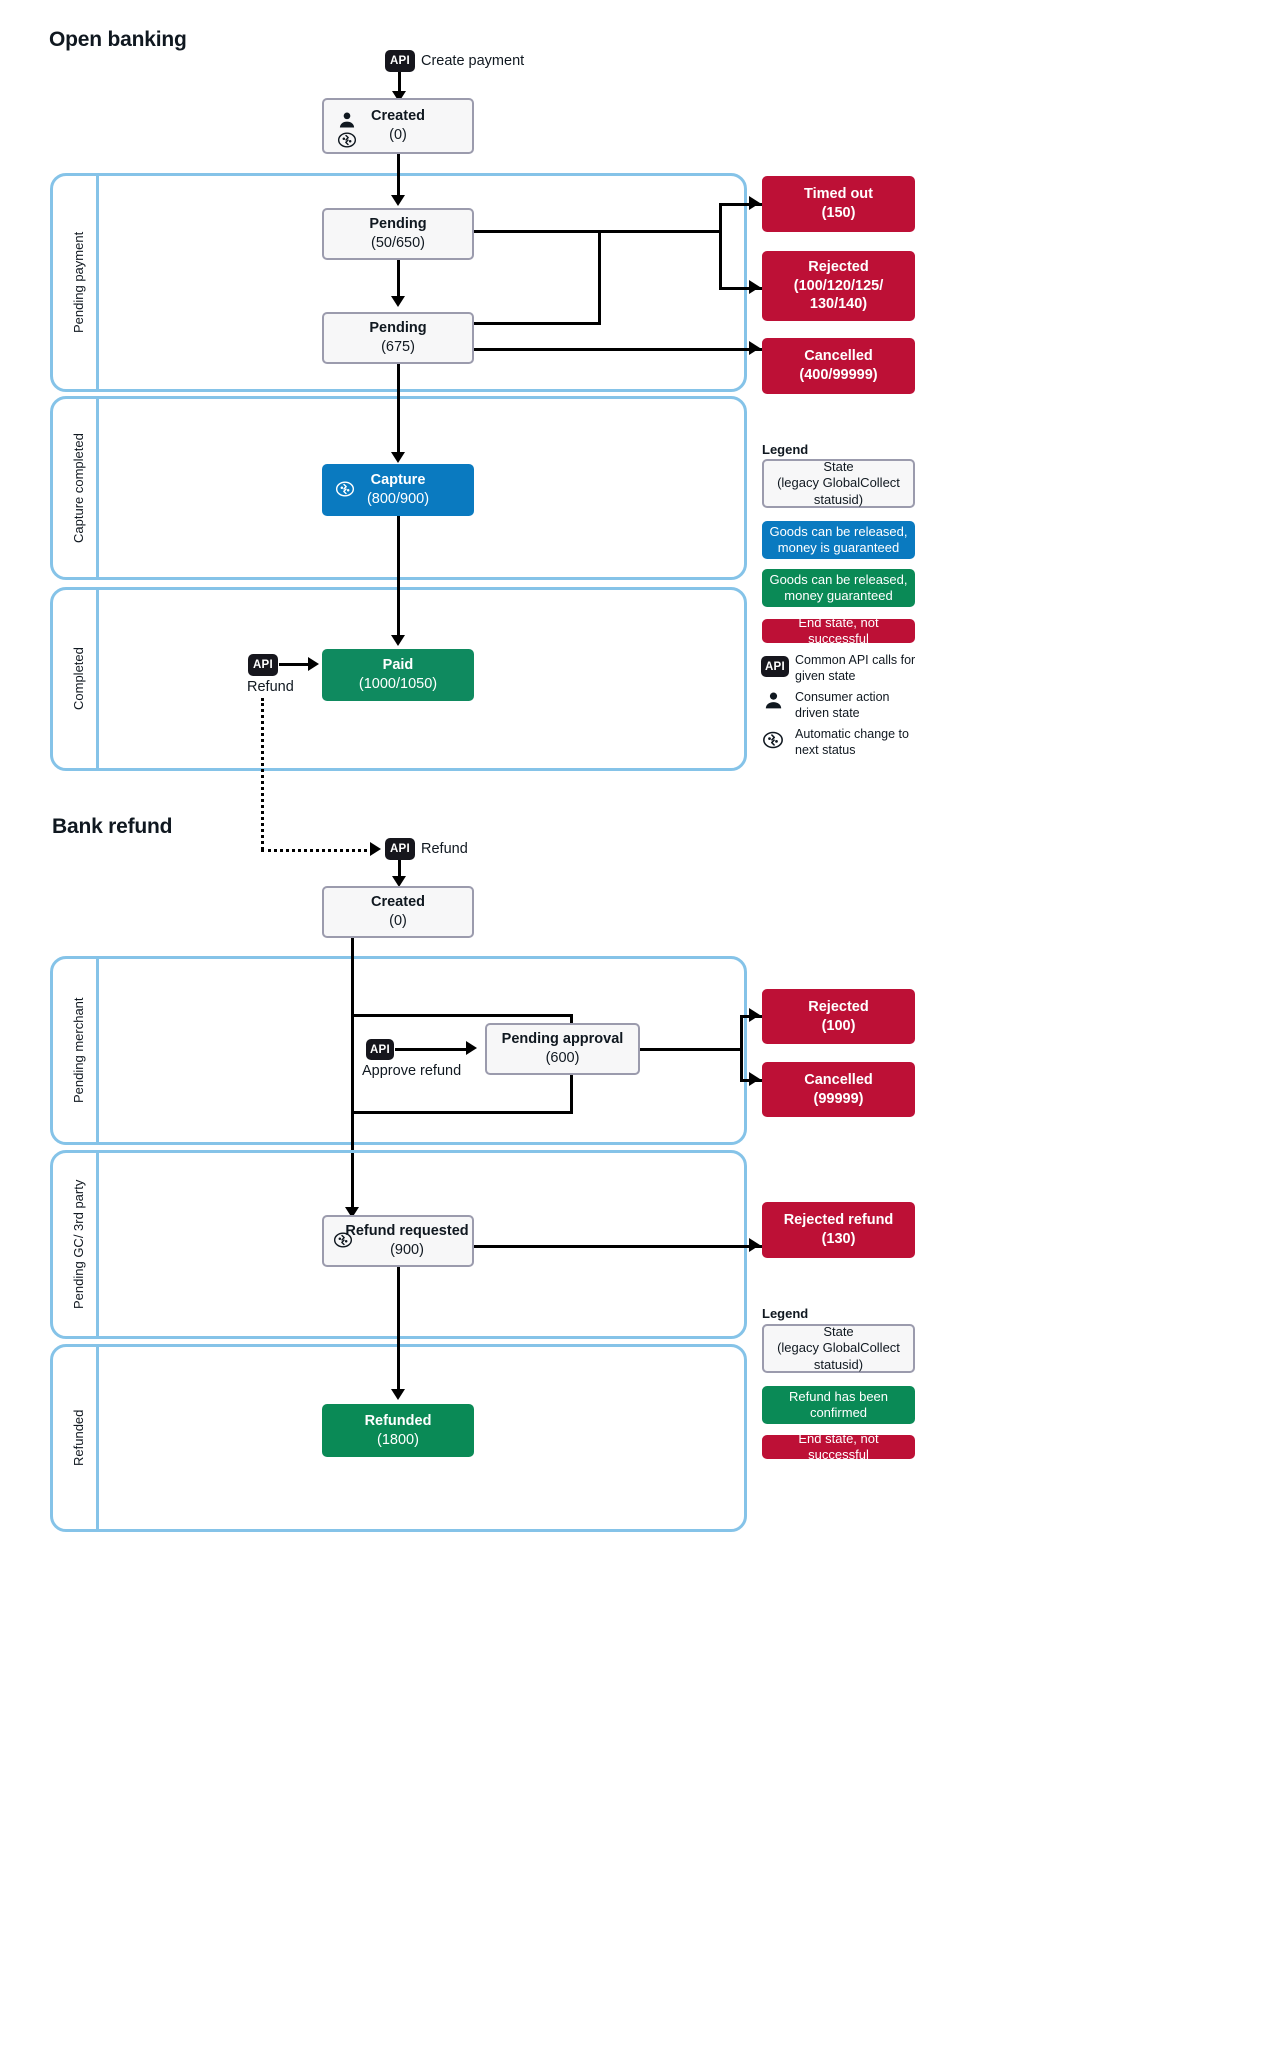 This screenshot has height=2056, width=1264. What do you see at coordinates (398, 1241) in the screenshot?
I see `node-refund-requested: Refund requested (900)` at bounding box center [398, 1241].